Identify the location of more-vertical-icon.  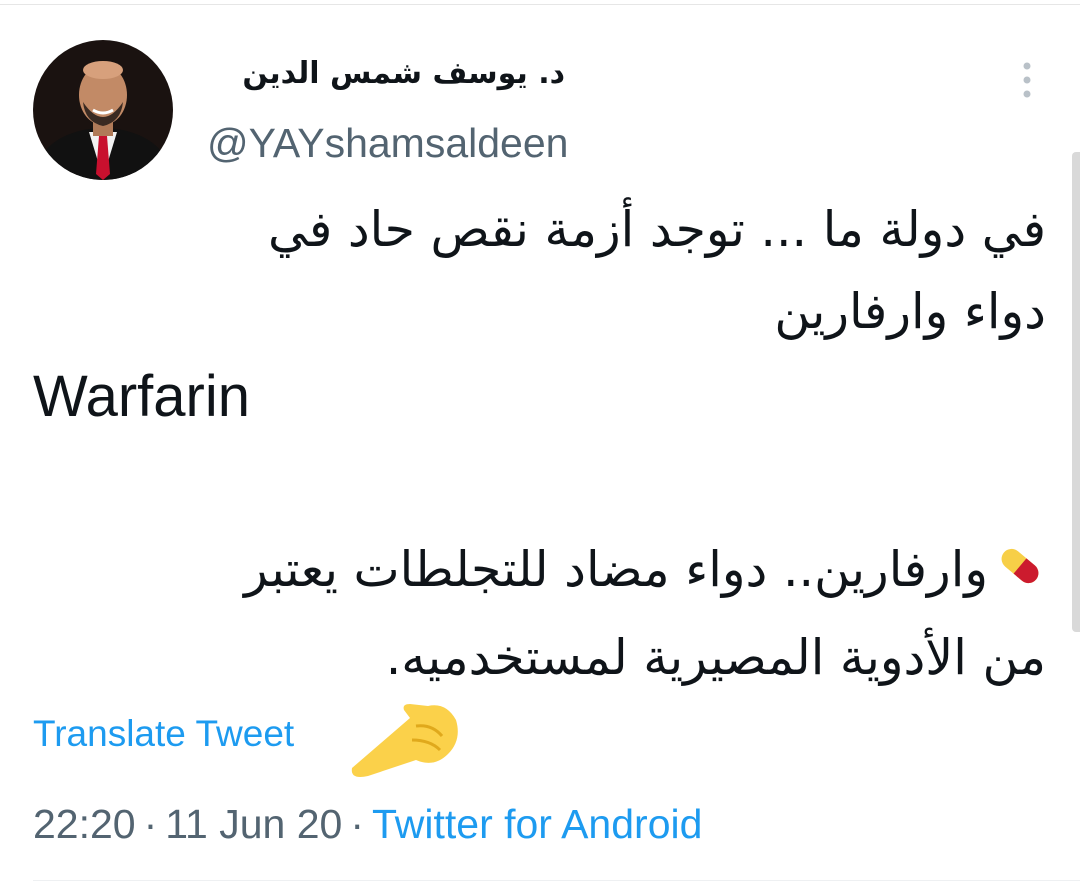
(1027, 80).